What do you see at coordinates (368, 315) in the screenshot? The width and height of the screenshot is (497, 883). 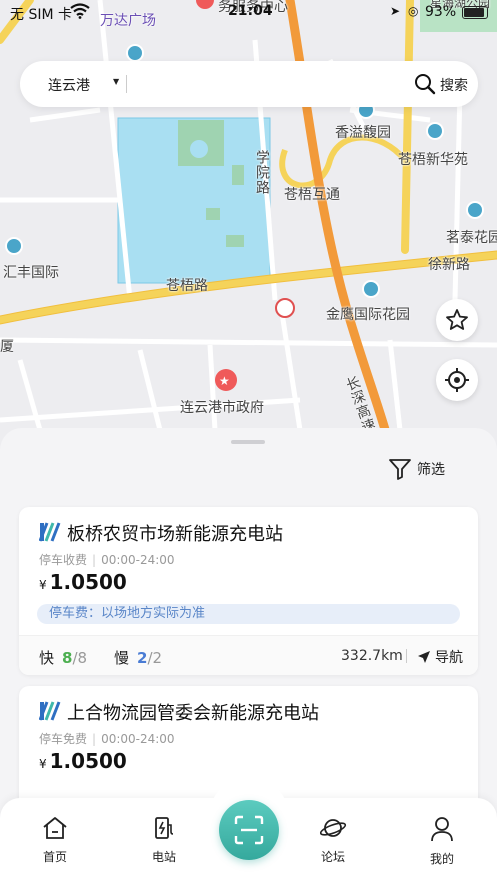 I see `map-label-jinying: 金鹰国际花园` at bounding box center [368, 315].